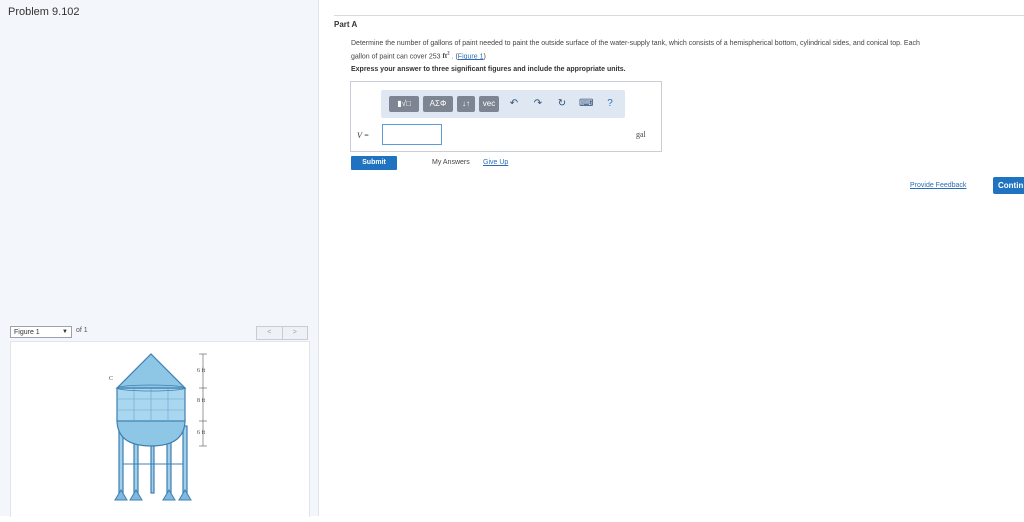 The width and height of the screenshot is (1024, 522). I want to click on question-unit: ft2, so click(446, 56).